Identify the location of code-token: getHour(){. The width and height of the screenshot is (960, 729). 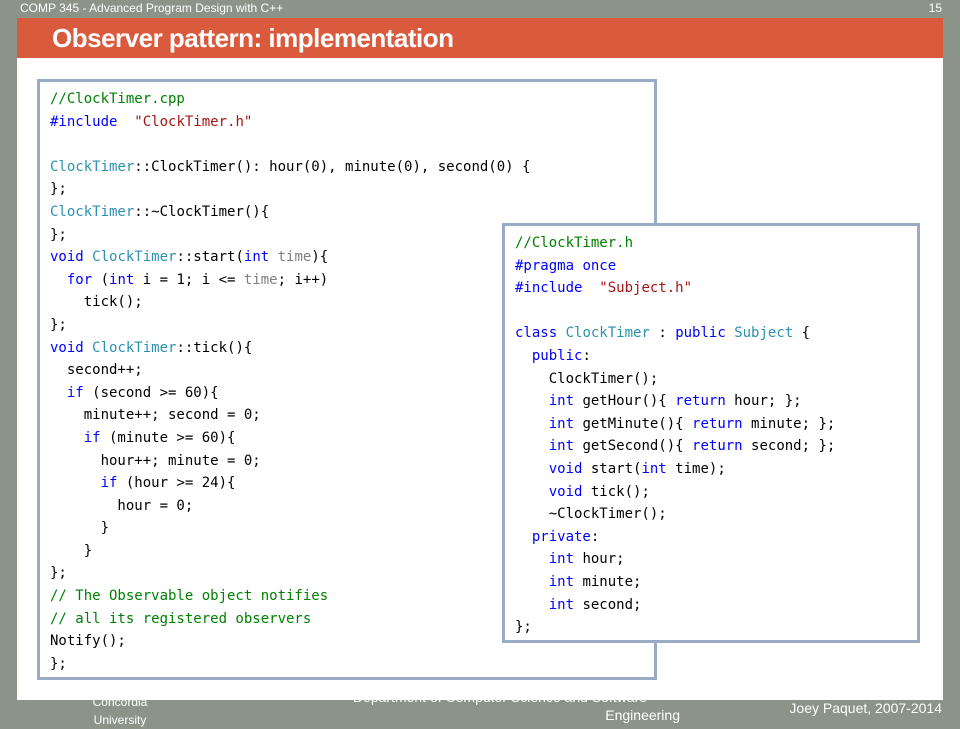
(625, 401).